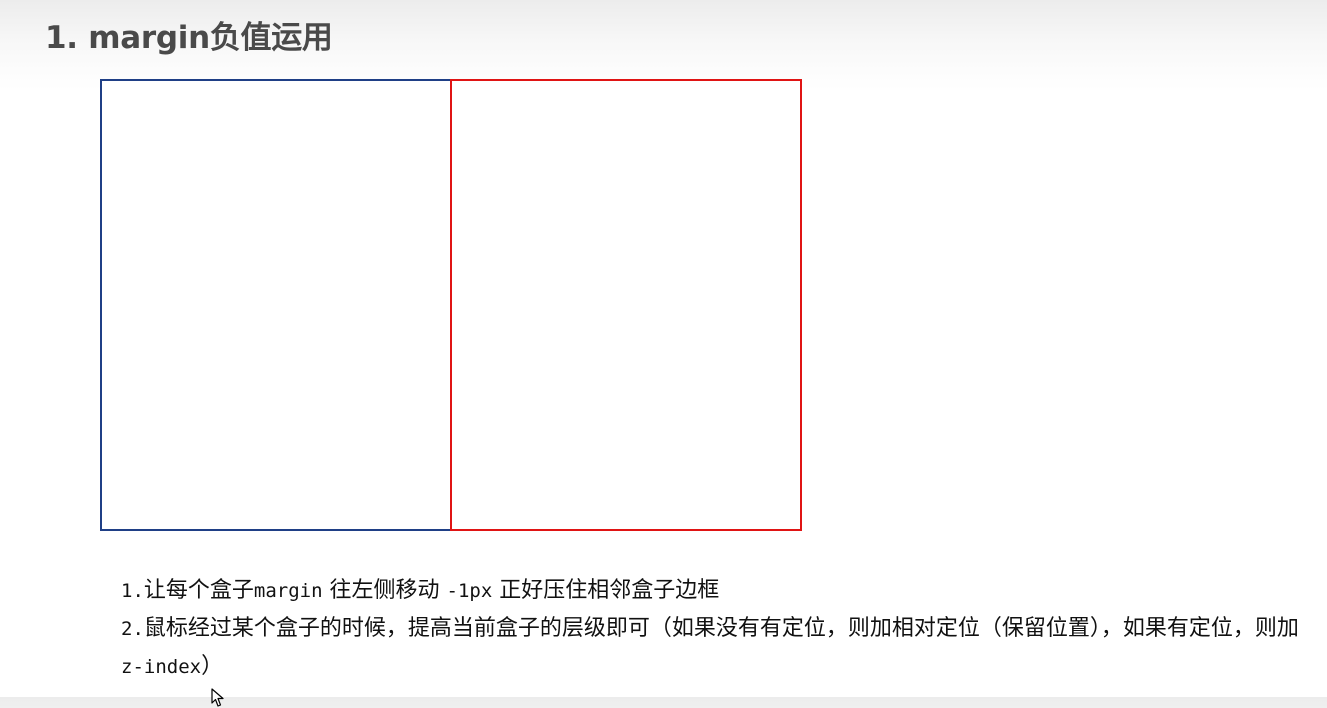  What do you see at coordinates (288, 591) in the screenshot?
I see `note-code: margin` at bounding box center [288, 591].